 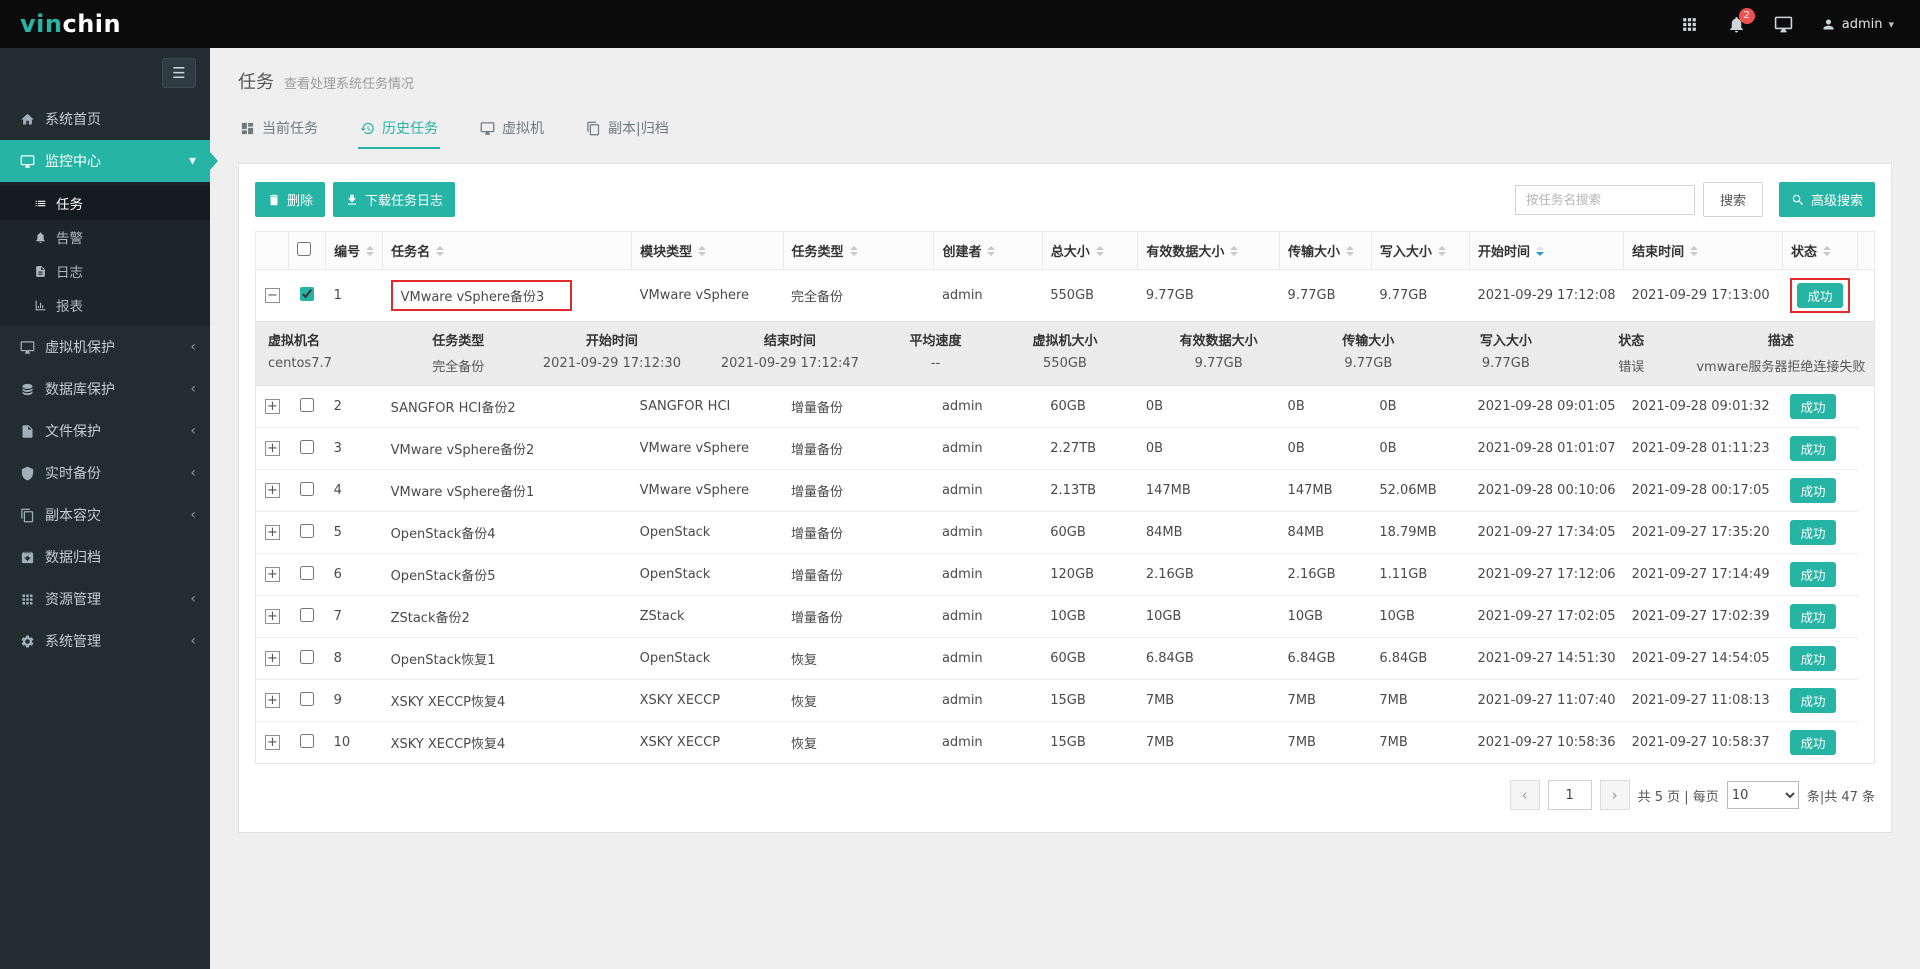 I want to click on detail-col-写入大小: 写入大小 9.77GB, so click(x=1506, y=352).